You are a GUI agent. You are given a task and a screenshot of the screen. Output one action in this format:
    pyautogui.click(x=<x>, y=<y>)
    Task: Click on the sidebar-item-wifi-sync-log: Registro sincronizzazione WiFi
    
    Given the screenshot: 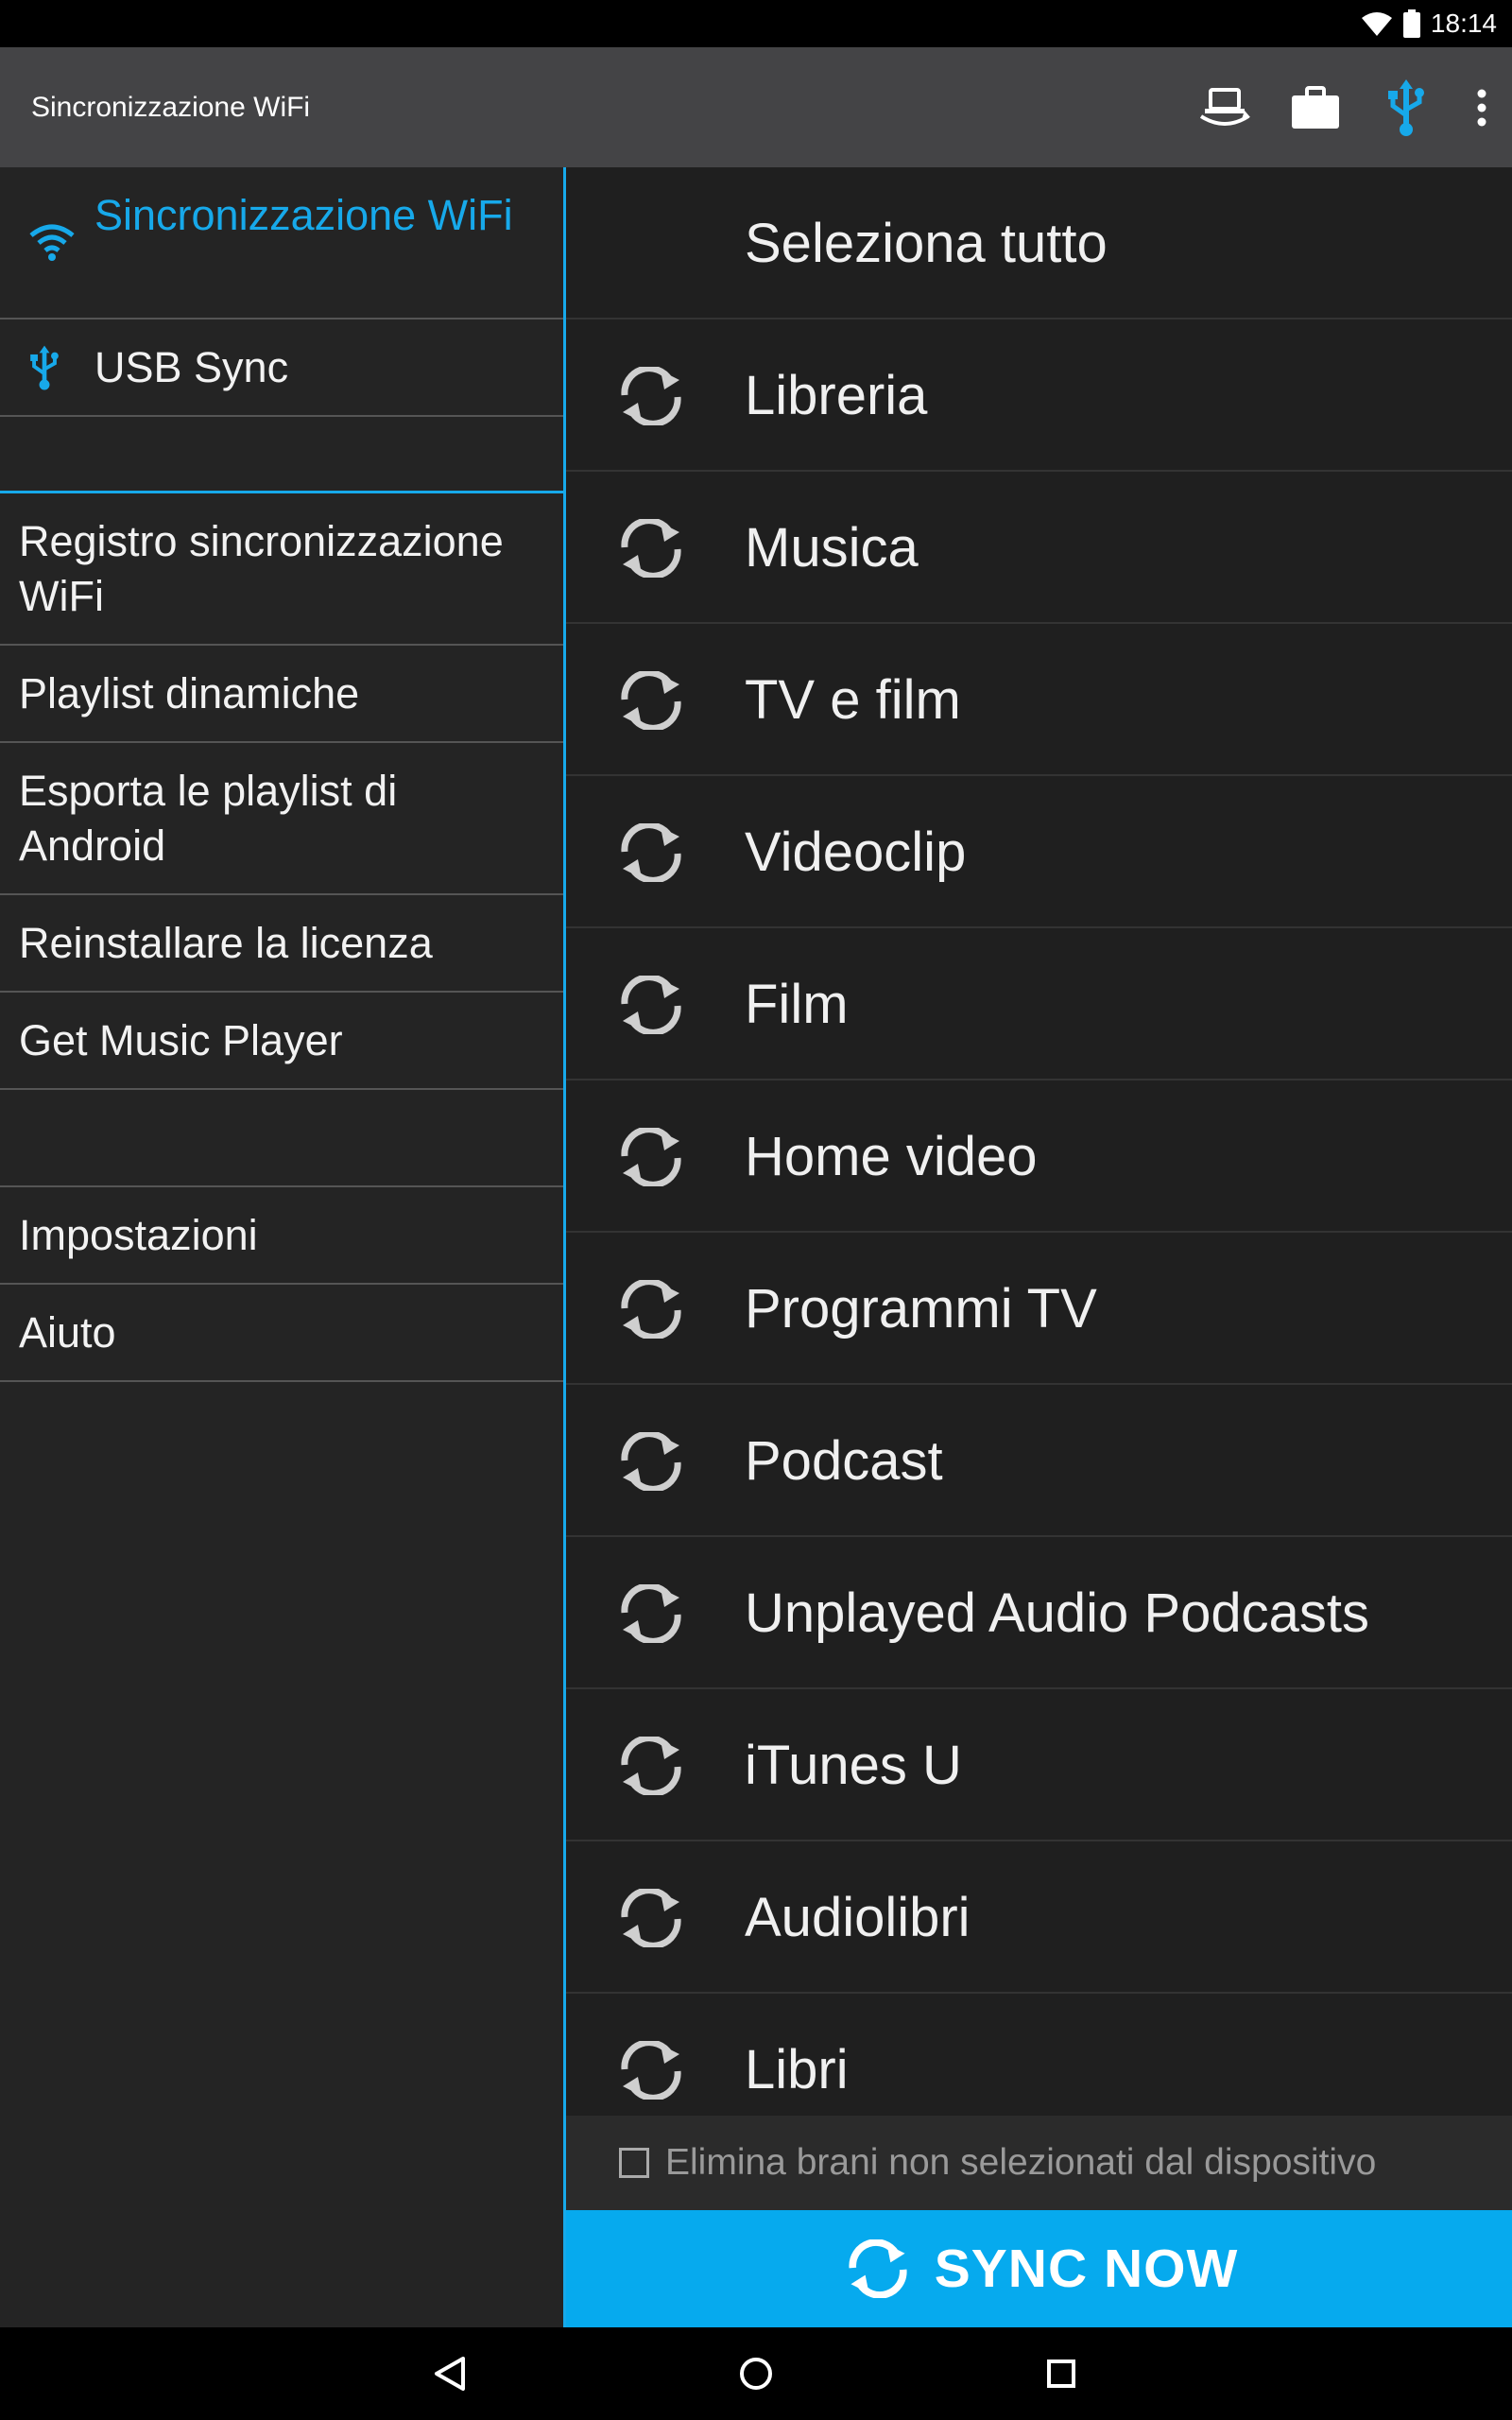 What is the action you would take?
    pyautogui.click(x=281, y=569)
    